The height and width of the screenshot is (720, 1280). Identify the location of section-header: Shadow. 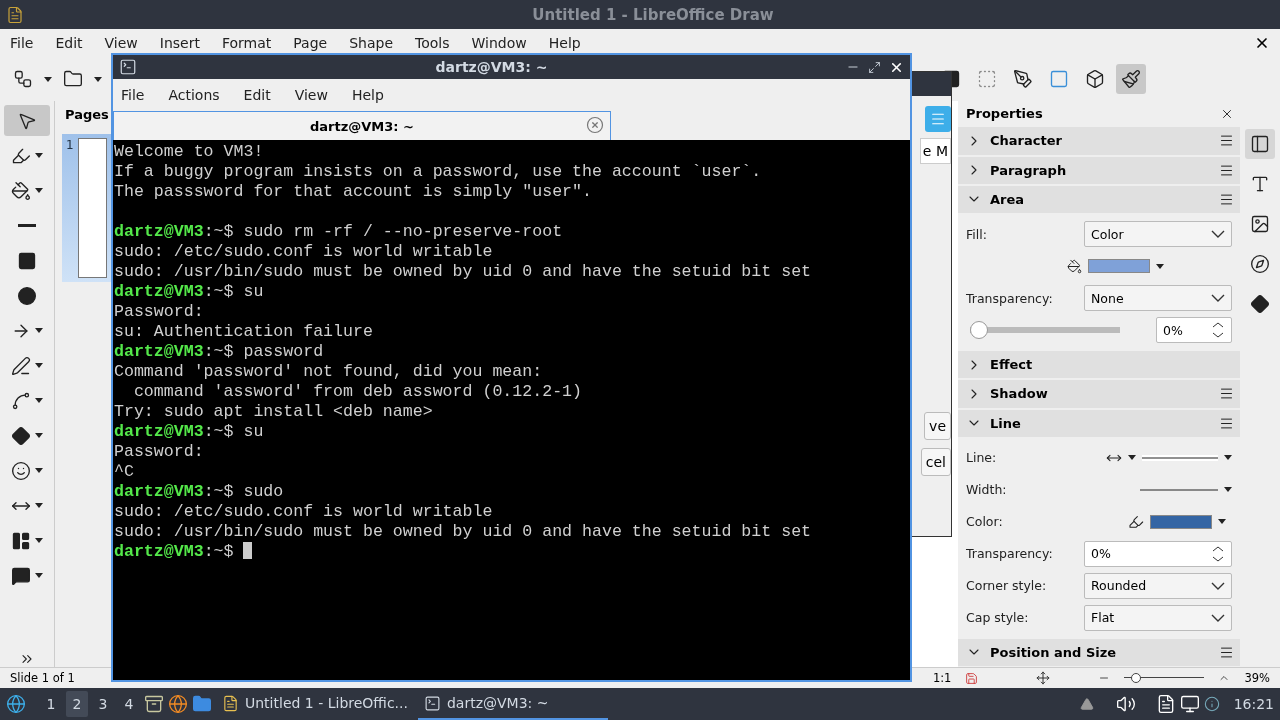
(1099, 394).